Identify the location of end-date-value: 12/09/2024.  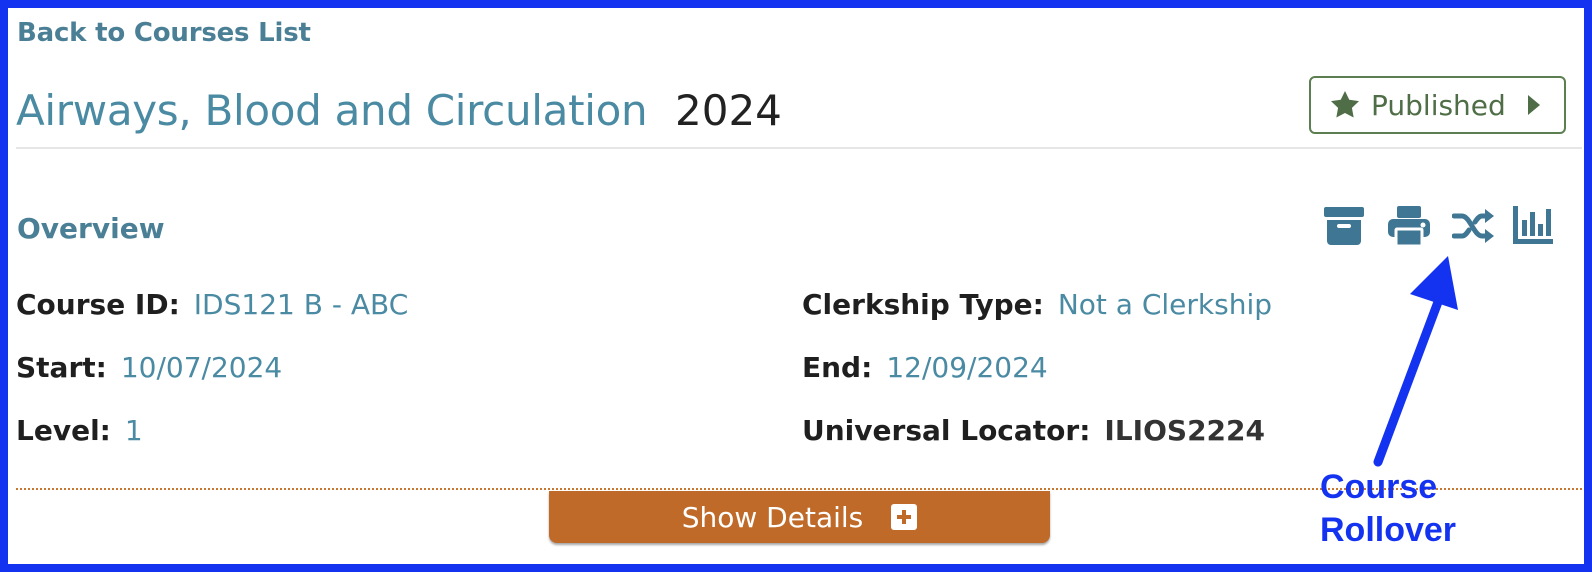
(966, 367).